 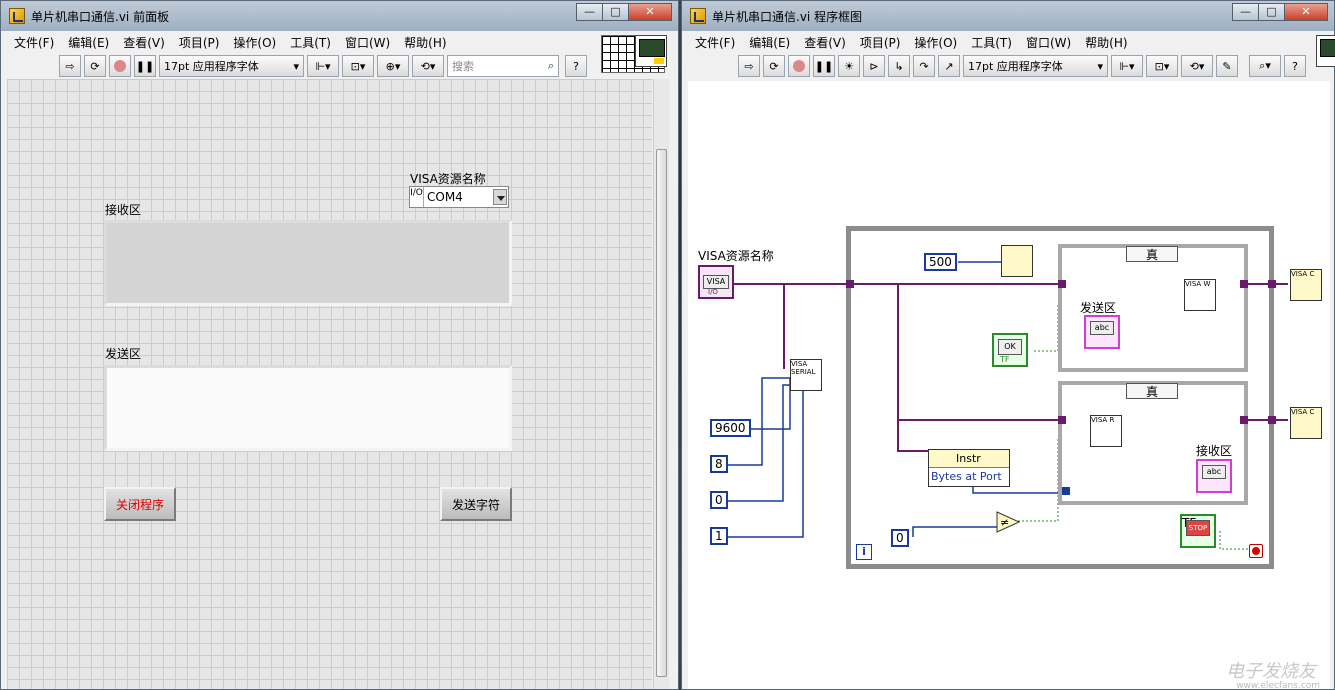 I want to click on visa-io-text: I/O, so click(x=713, y=292).